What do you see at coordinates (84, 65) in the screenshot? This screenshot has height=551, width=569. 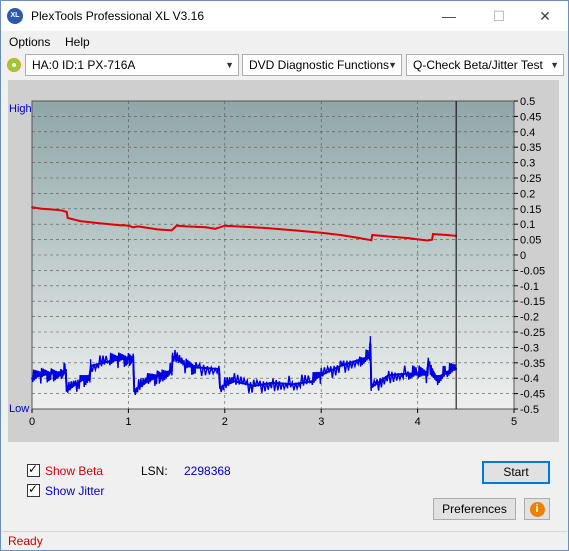 I see `drive-select-value: HA:0 ID:1 PX-716A` at bounding box center [84, 65].